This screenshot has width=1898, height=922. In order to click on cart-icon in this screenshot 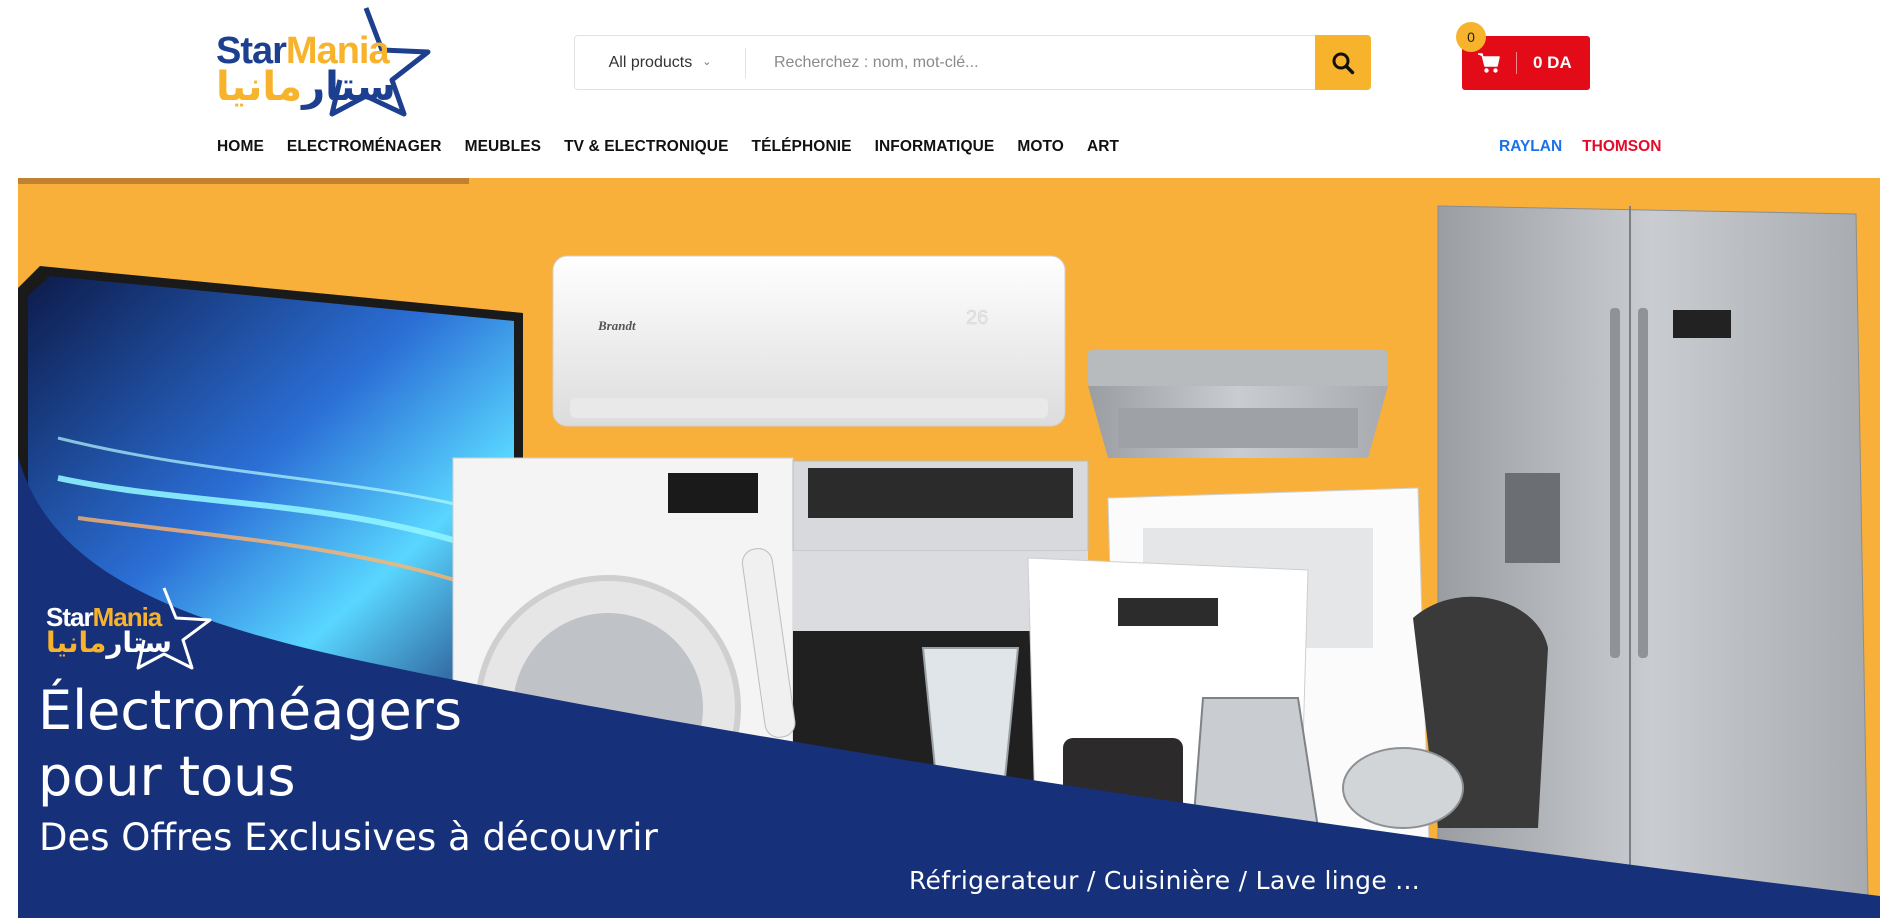, I will do `click(1489, 63)`.